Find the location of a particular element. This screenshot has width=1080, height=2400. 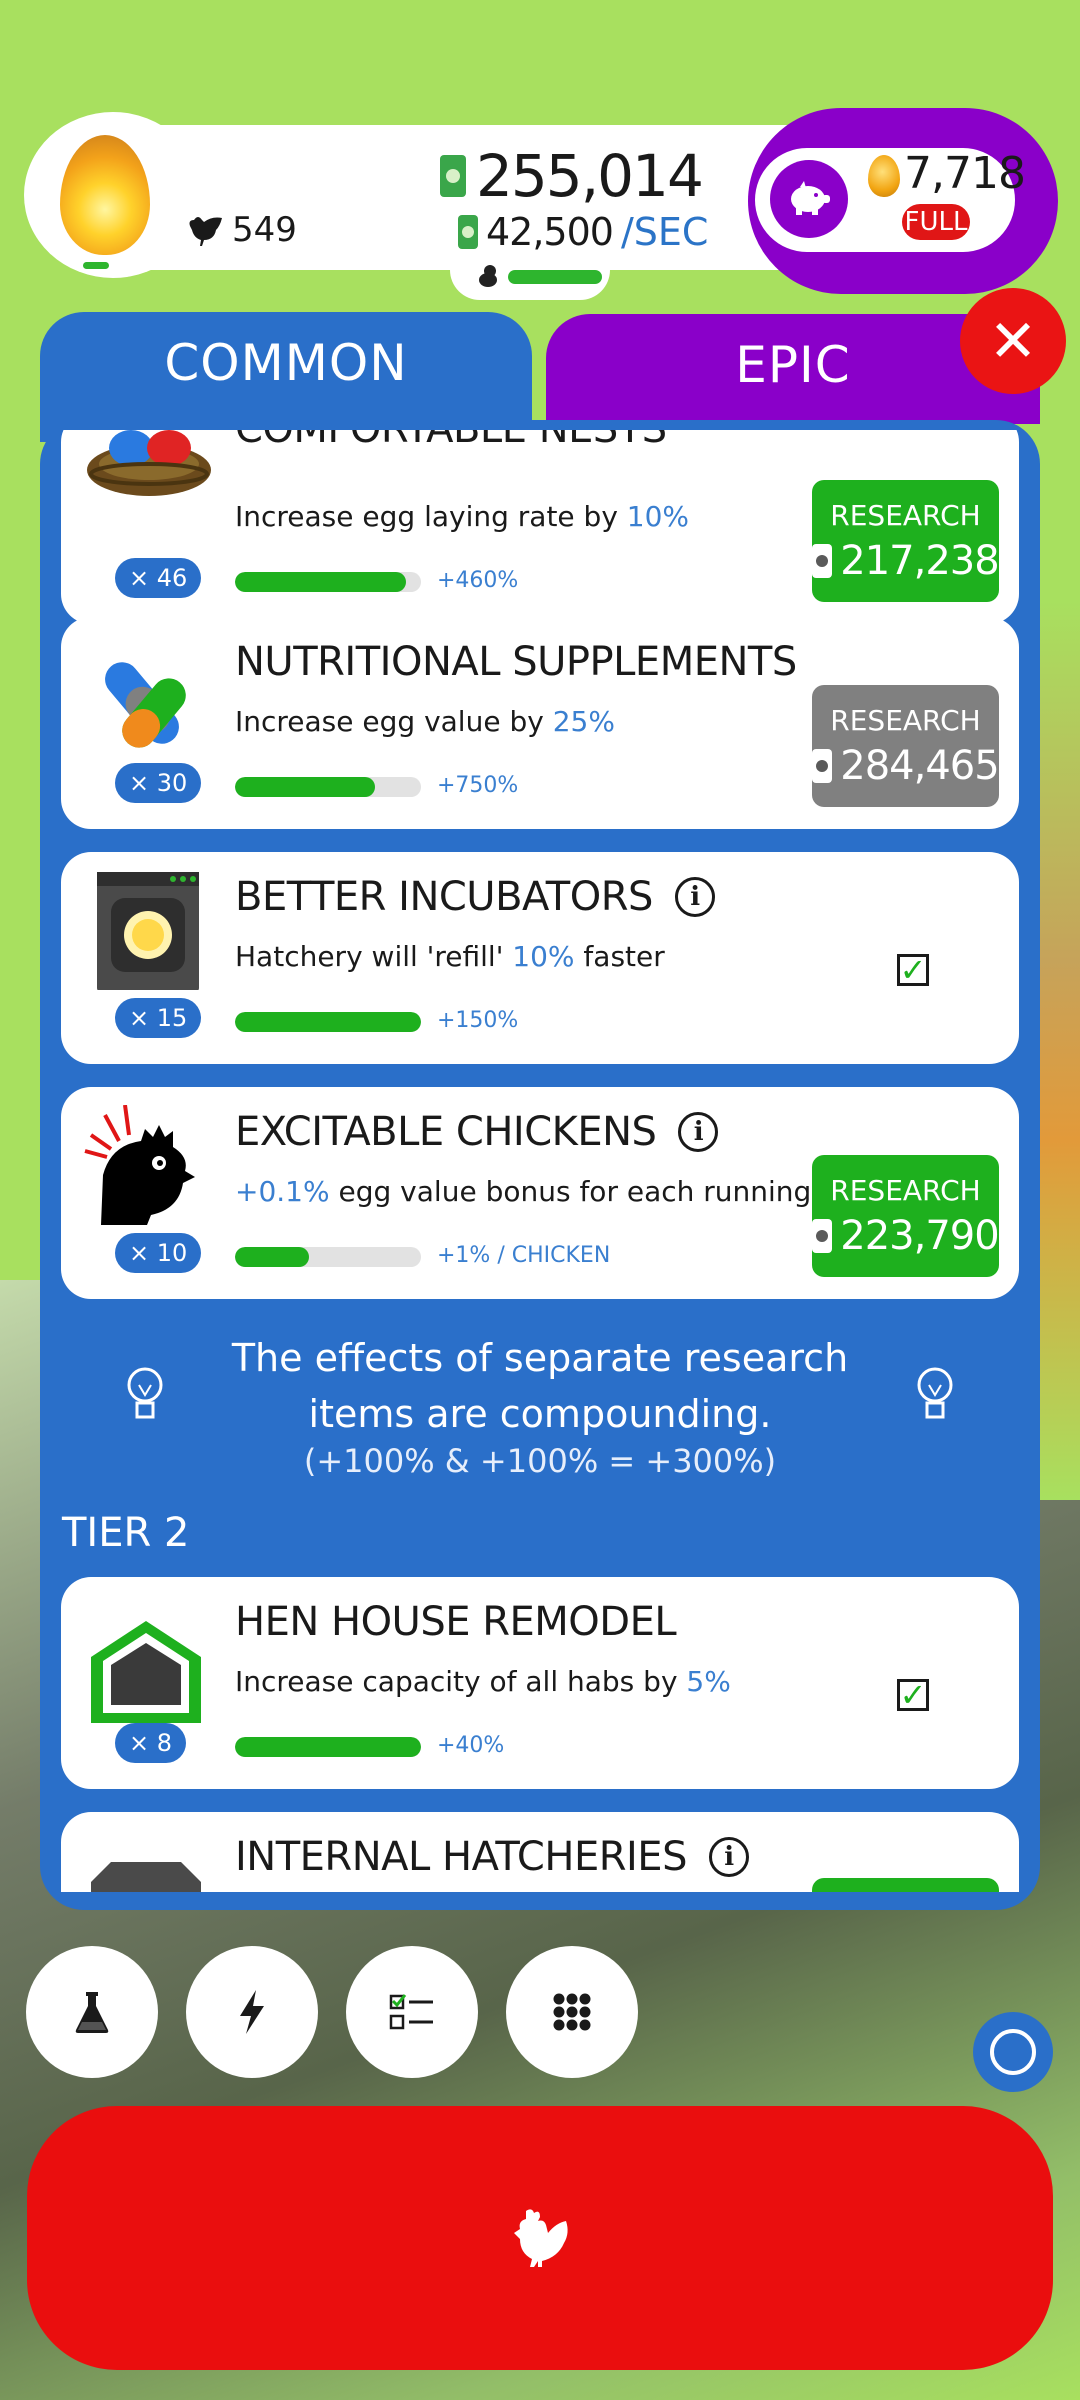

boosts-button is located at coordinates (252, 2012).